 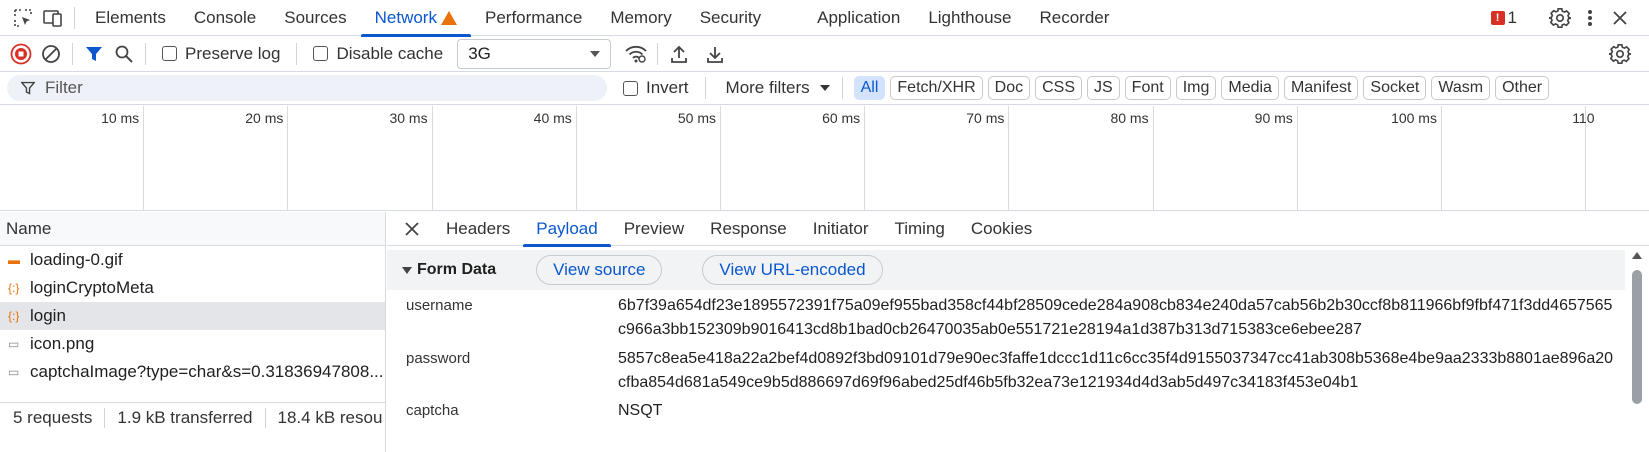 What do you see at coordinates (1370, 158) in the screenshot?
I see `timeline-gridline: 100 ms` at bounding box center [1370, 158].